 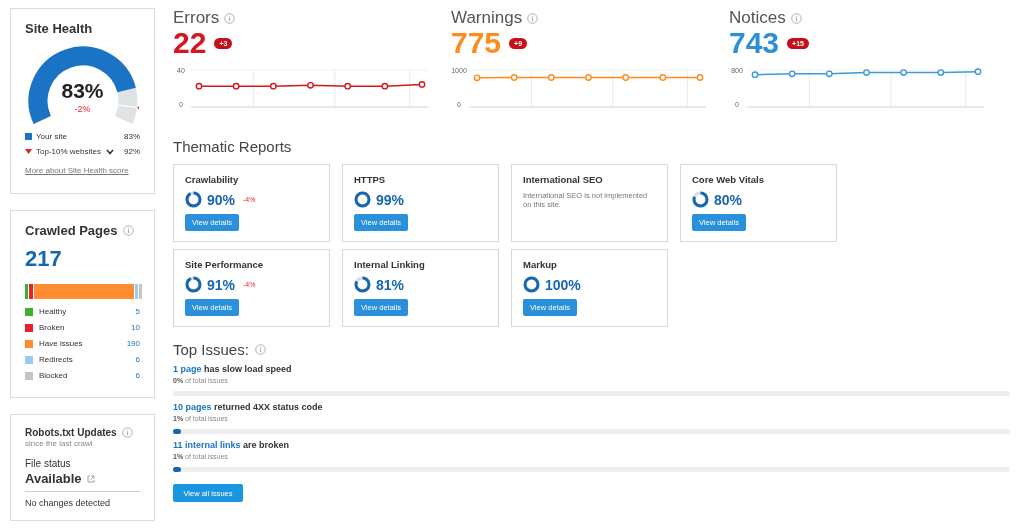 What do you see at coordinates (232, 146) in the screenshot?
I see `section-title: Thematic Reports` at bounding box center [232, 146].